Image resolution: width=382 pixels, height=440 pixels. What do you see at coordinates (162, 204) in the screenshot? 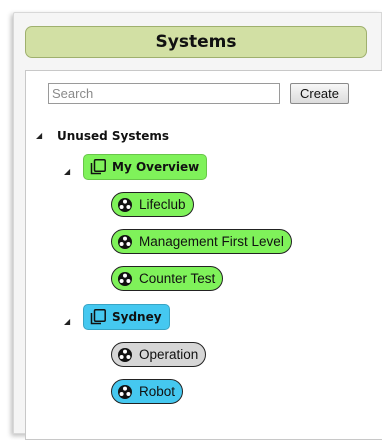
I see `tree-item-label: Lifeclub` at bounding box center [162, 204].